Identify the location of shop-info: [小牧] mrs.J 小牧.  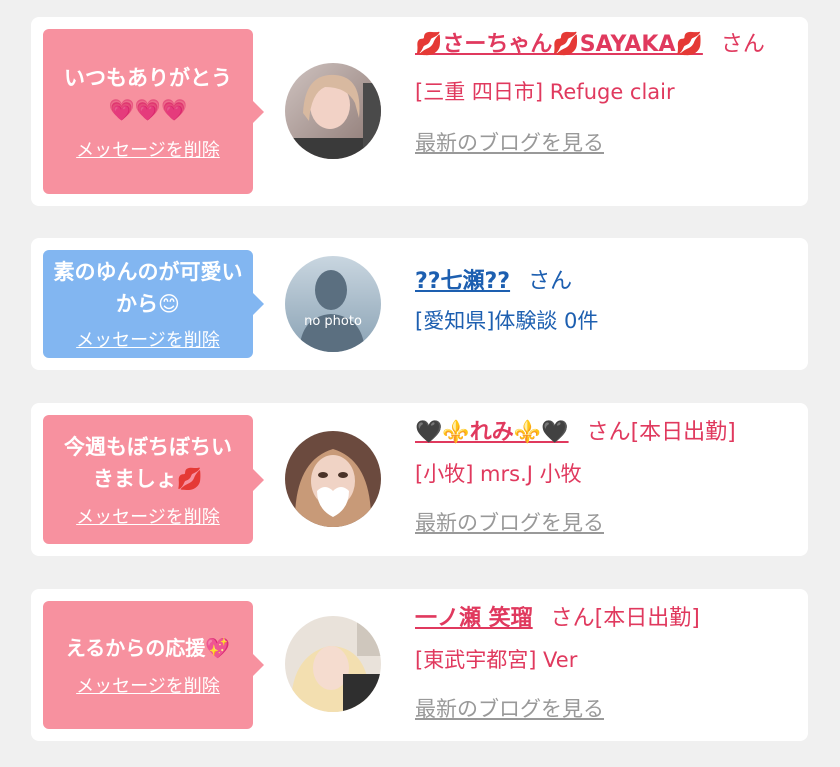
(498, 474).